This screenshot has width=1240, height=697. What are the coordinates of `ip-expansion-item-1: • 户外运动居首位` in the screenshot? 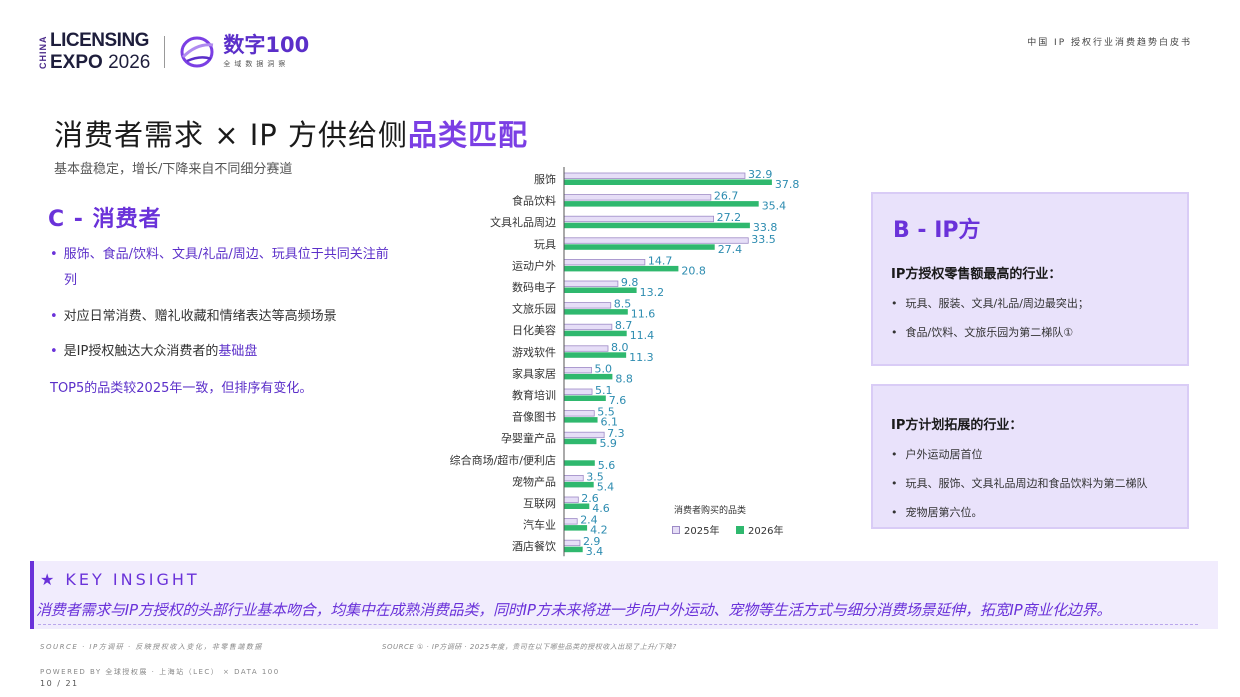 It's located at (937, 454).